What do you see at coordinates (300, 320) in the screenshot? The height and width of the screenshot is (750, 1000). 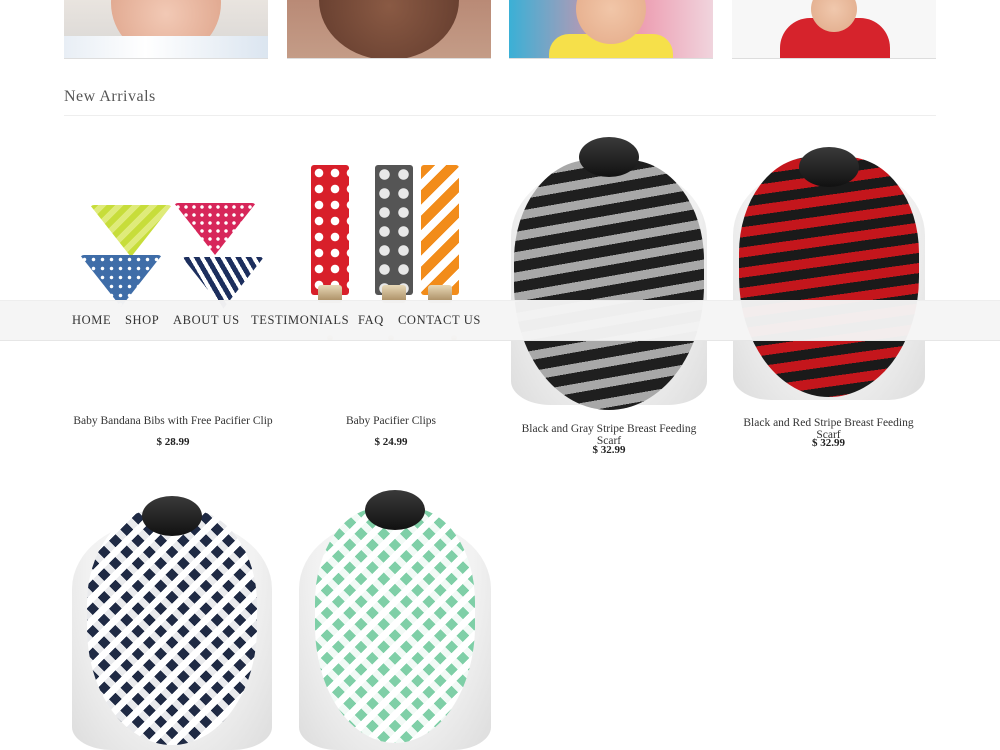 I see `nav-testimonials: TESTIMONIALS` at bounding box center [300, 320].